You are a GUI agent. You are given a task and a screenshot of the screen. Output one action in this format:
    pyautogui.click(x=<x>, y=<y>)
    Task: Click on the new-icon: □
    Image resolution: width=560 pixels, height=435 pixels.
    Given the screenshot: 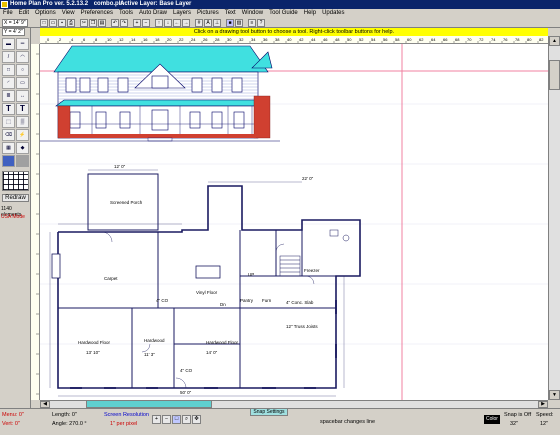 What is the action you would take?
    pyautogui.click(x=44, y=23)
    